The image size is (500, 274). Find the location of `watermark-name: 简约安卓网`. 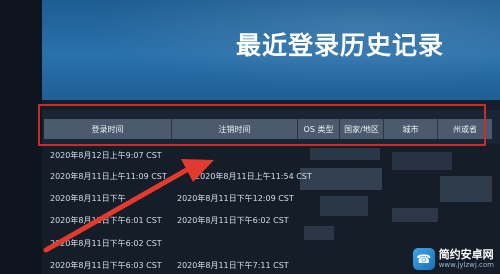

watermark-name: 简约安卓网 is located at coordinates (466, 254).